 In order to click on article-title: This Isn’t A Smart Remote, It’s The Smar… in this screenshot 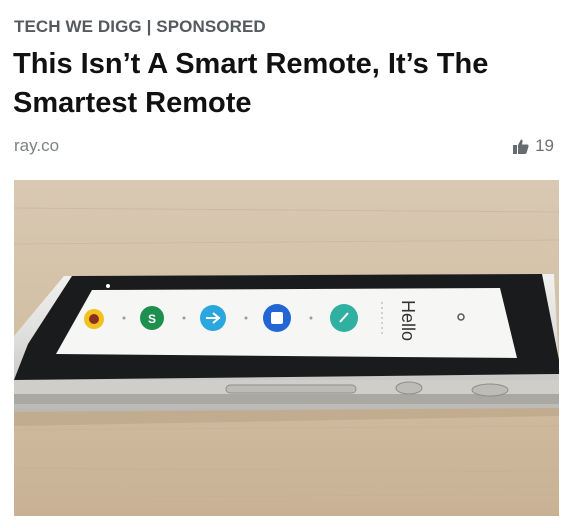, I will do `click(285, 84)`.